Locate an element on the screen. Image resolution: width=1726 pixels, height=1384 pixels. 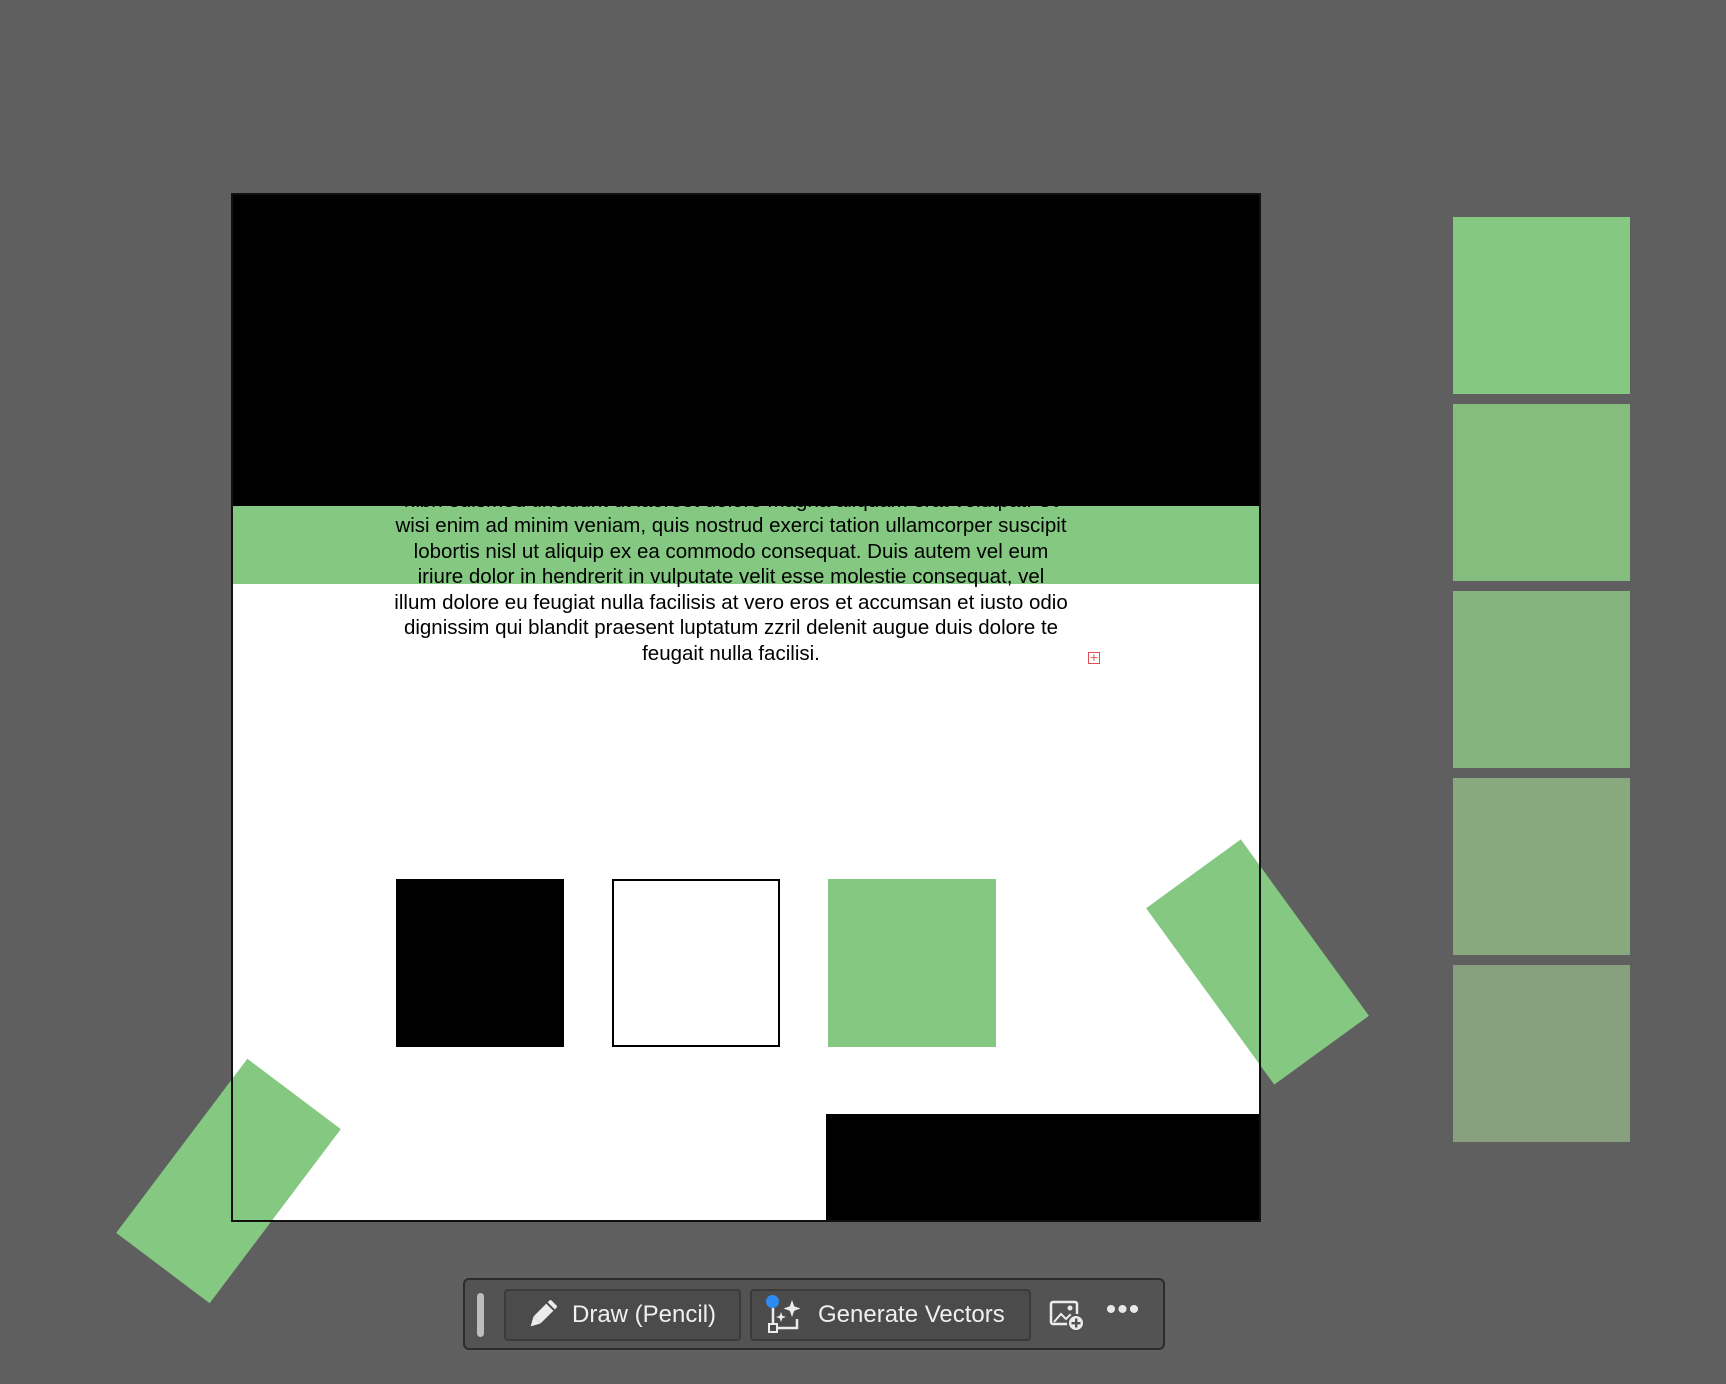
more-options-button: ••• is located at coordinates (1123, 1315).